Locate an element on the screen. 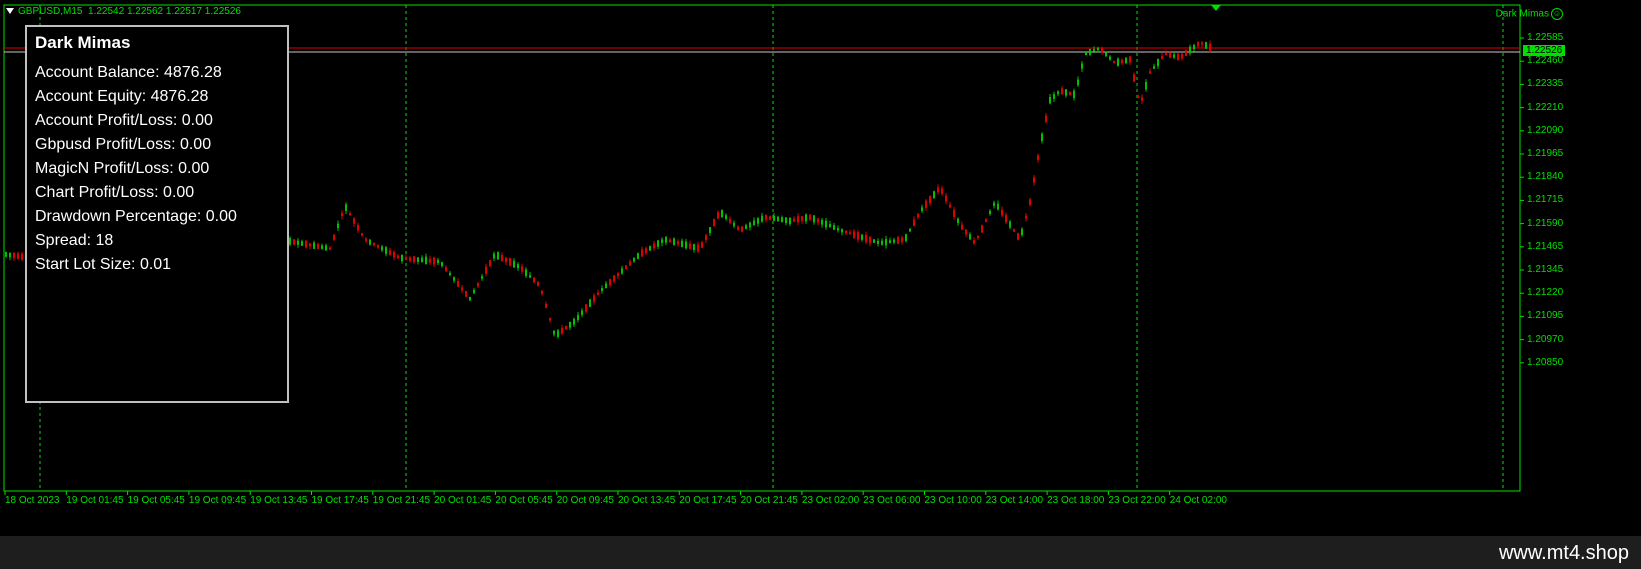 The height and width of the screenshot is (569, 1641). time-tick-label: 20 Oct 17:45 is located at coordinates (708, 500).